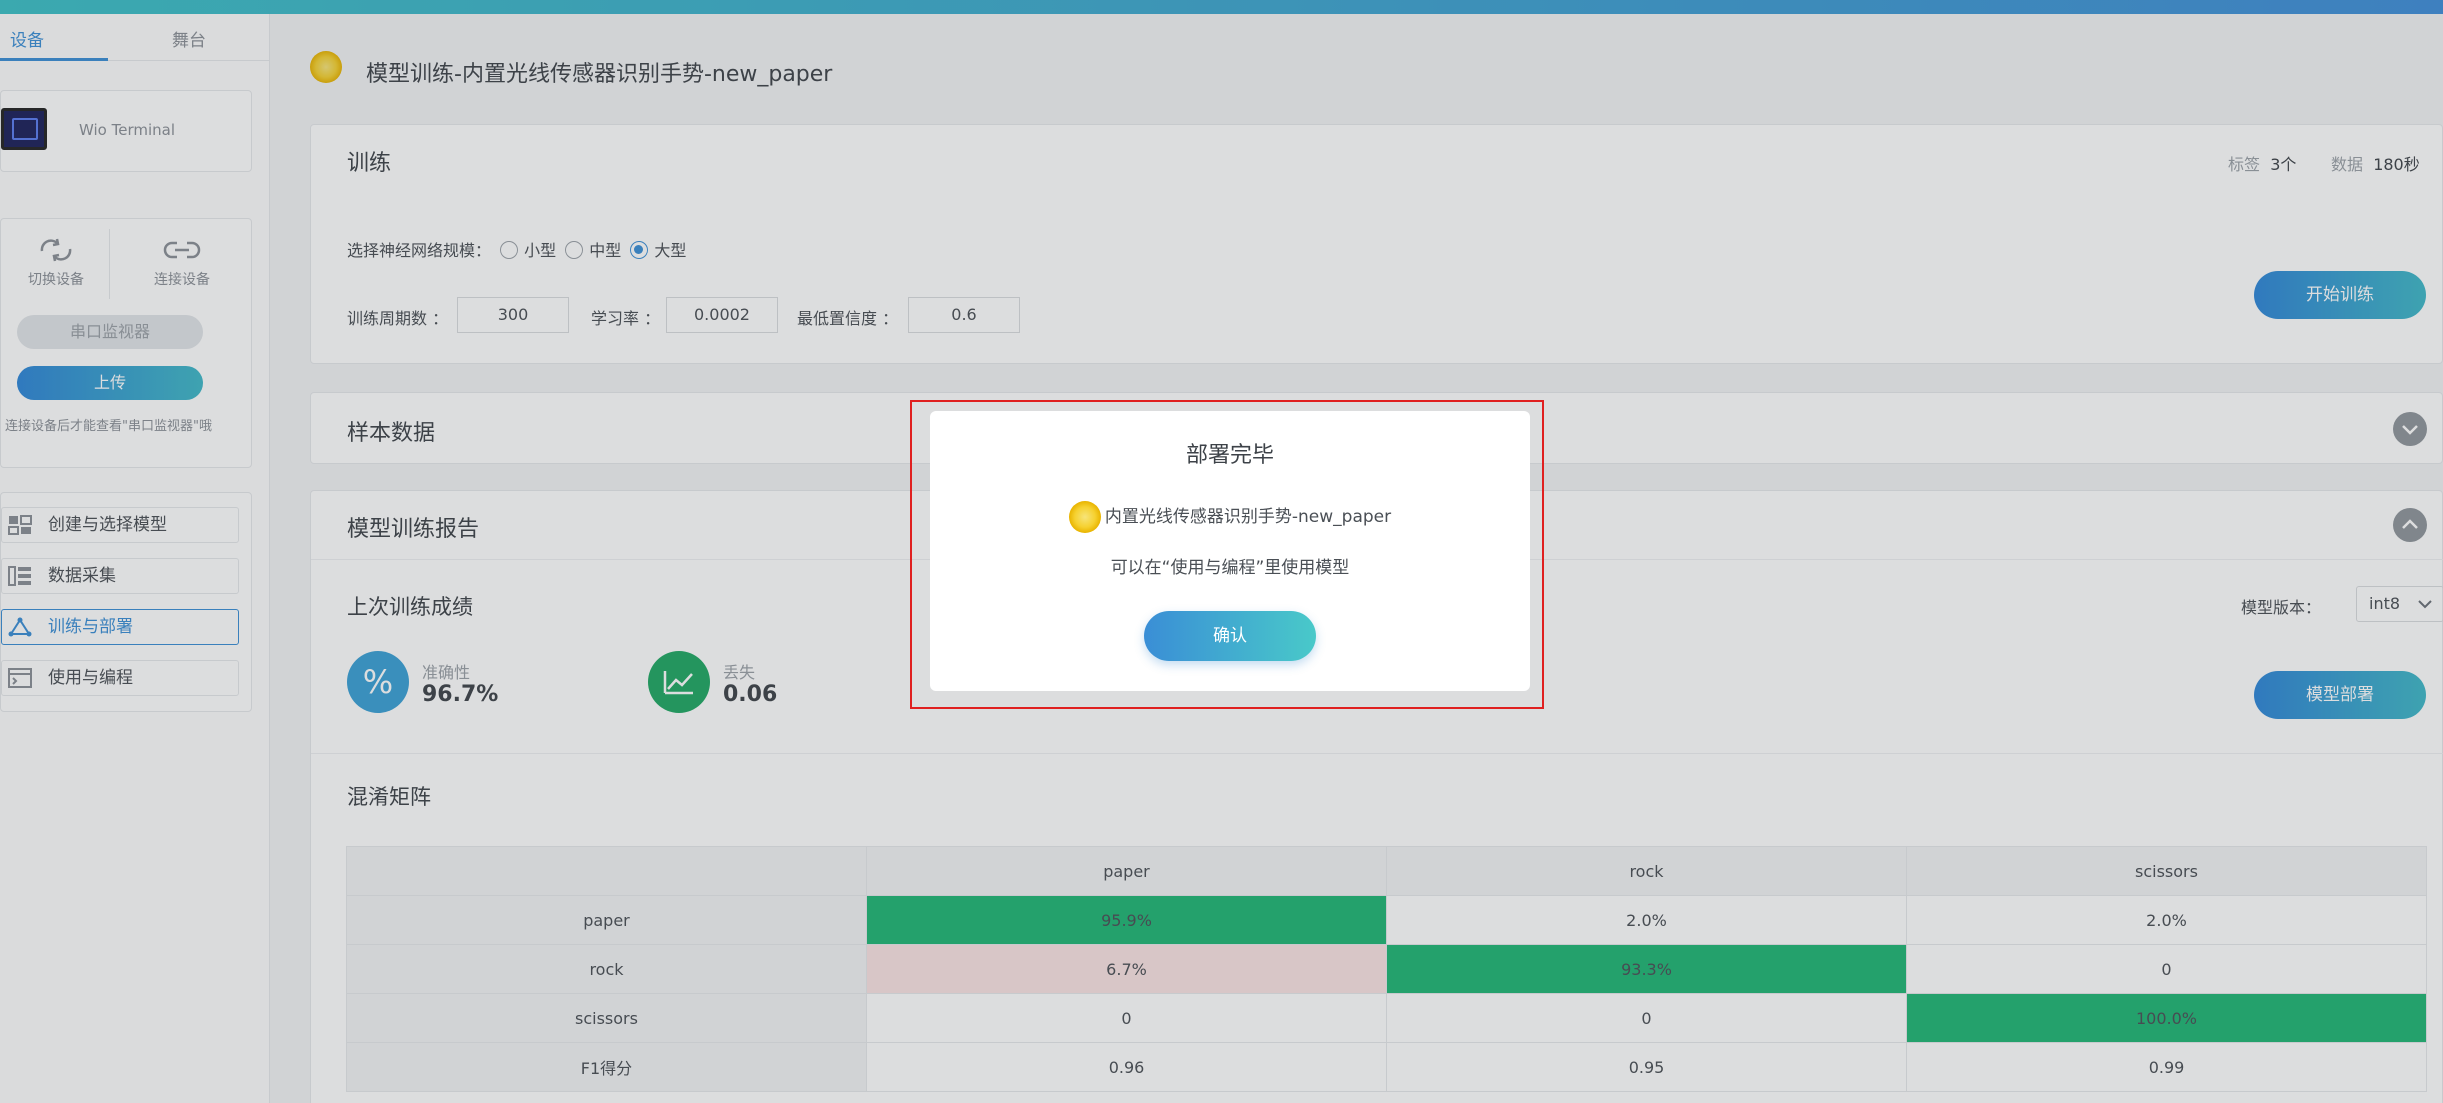 The image size is (2443, 1103). What do you see at coordinates (1229, 455) in the screenshot?
I see `dialog-title: 部署完毕` at bounding box center [1229, 455].